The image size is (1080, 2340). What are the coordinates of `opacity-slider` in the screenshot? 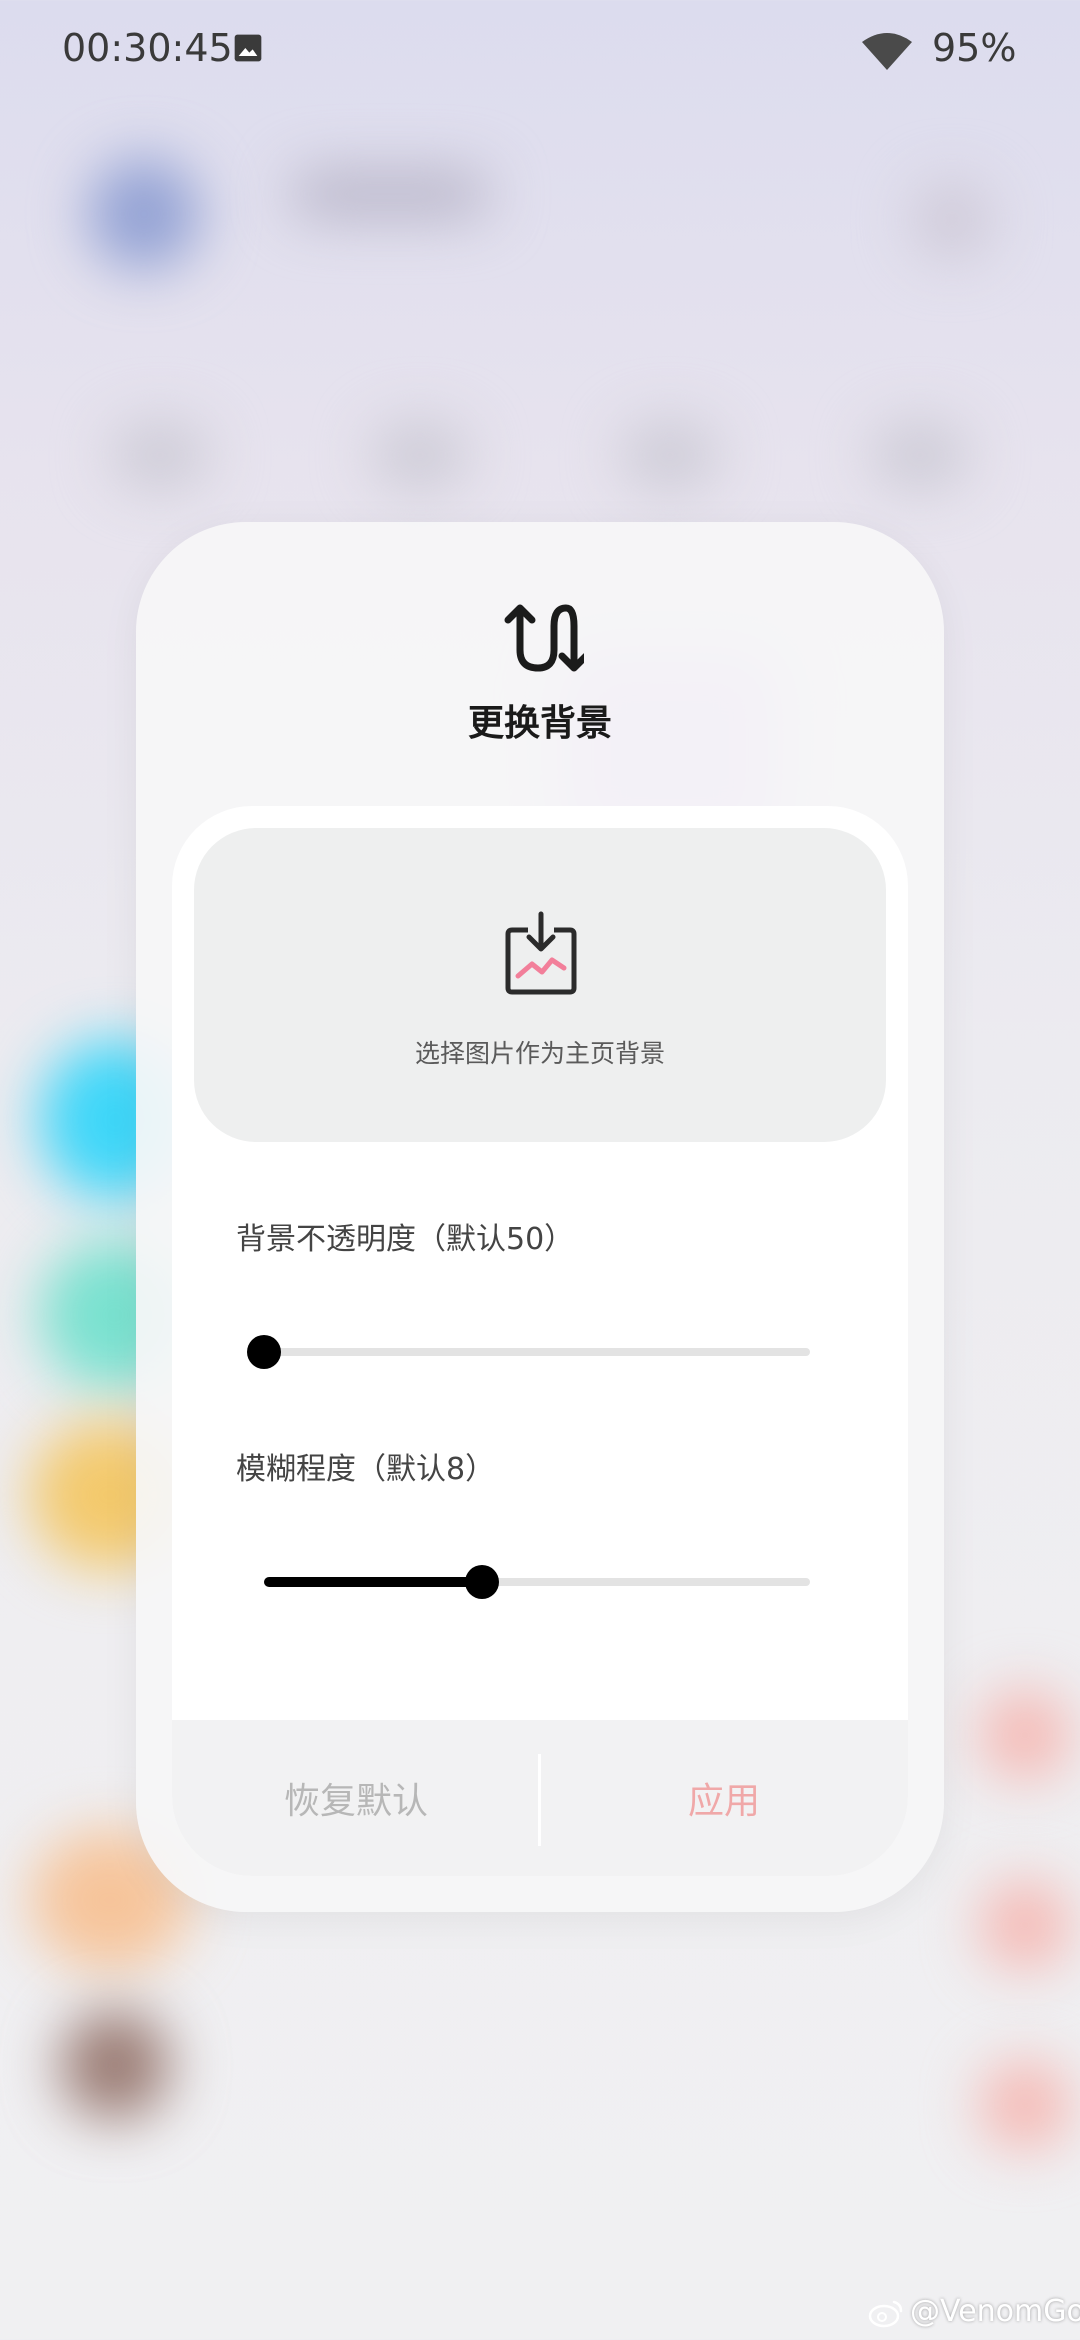 It's located at (528, 1352).